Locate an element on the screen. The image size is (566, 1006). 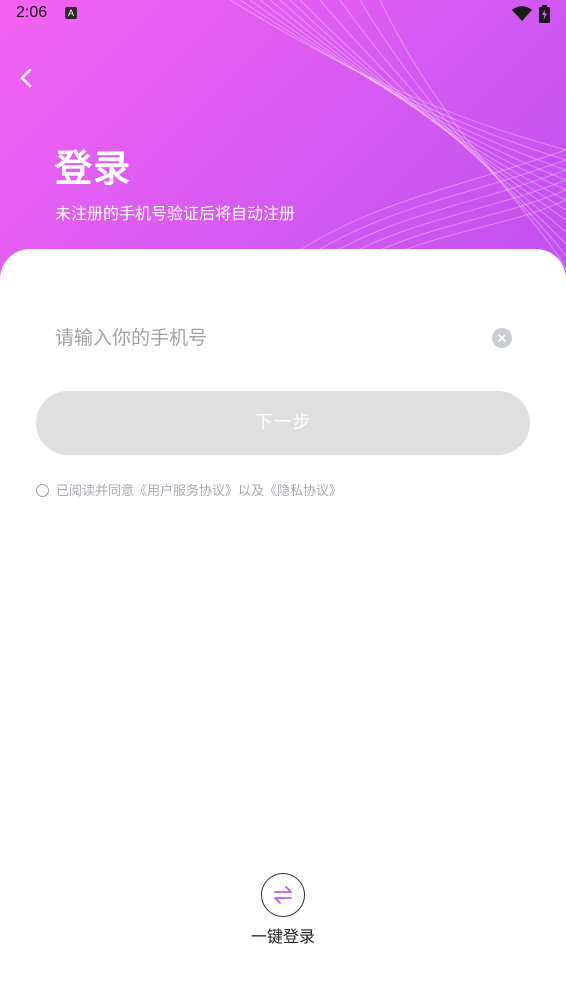
status-time: 2:06 is located at coordinates (32, 12).